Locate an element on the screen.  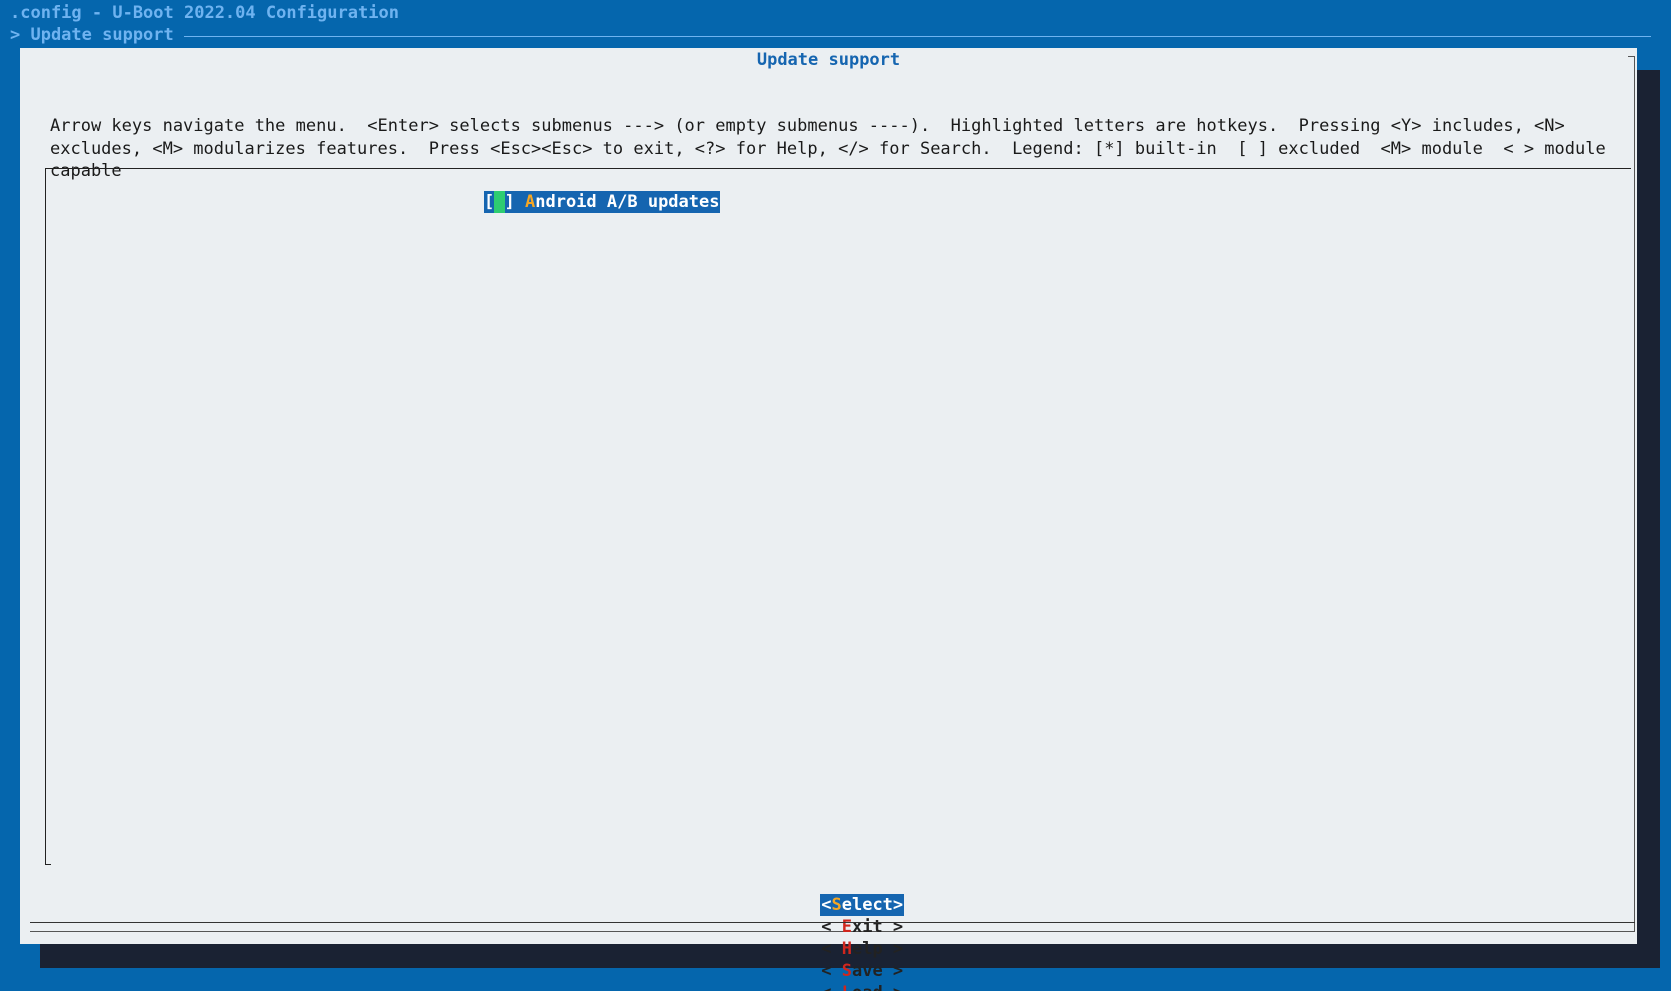
help-button-suffix: > is located at coordinates (893, 949).